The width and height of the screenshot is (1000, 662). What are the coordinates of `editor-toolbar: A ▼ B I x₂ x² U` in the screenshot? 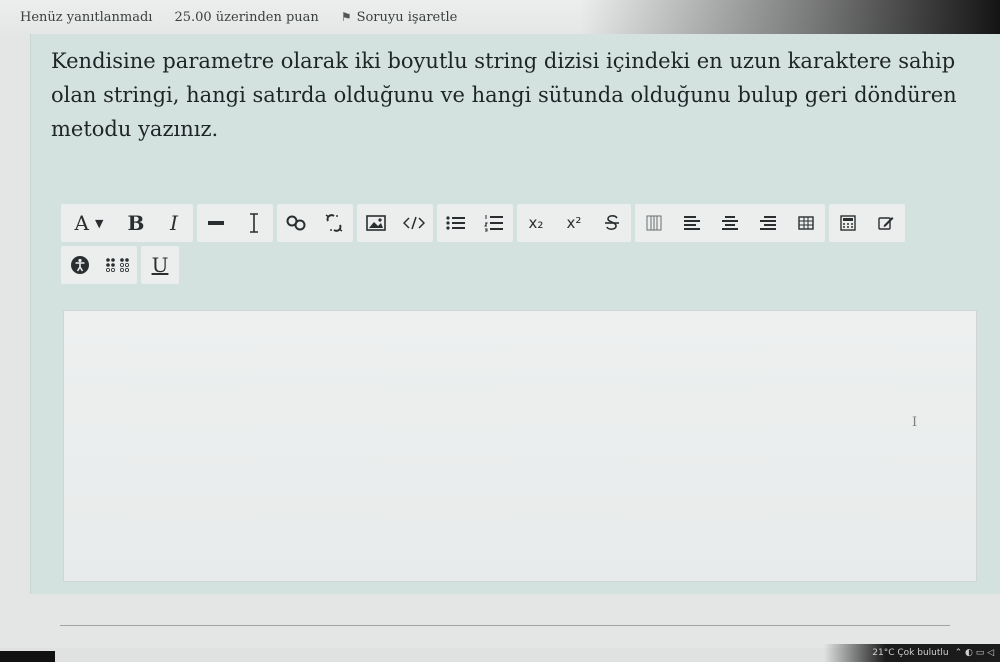 It's located at (501, 246).